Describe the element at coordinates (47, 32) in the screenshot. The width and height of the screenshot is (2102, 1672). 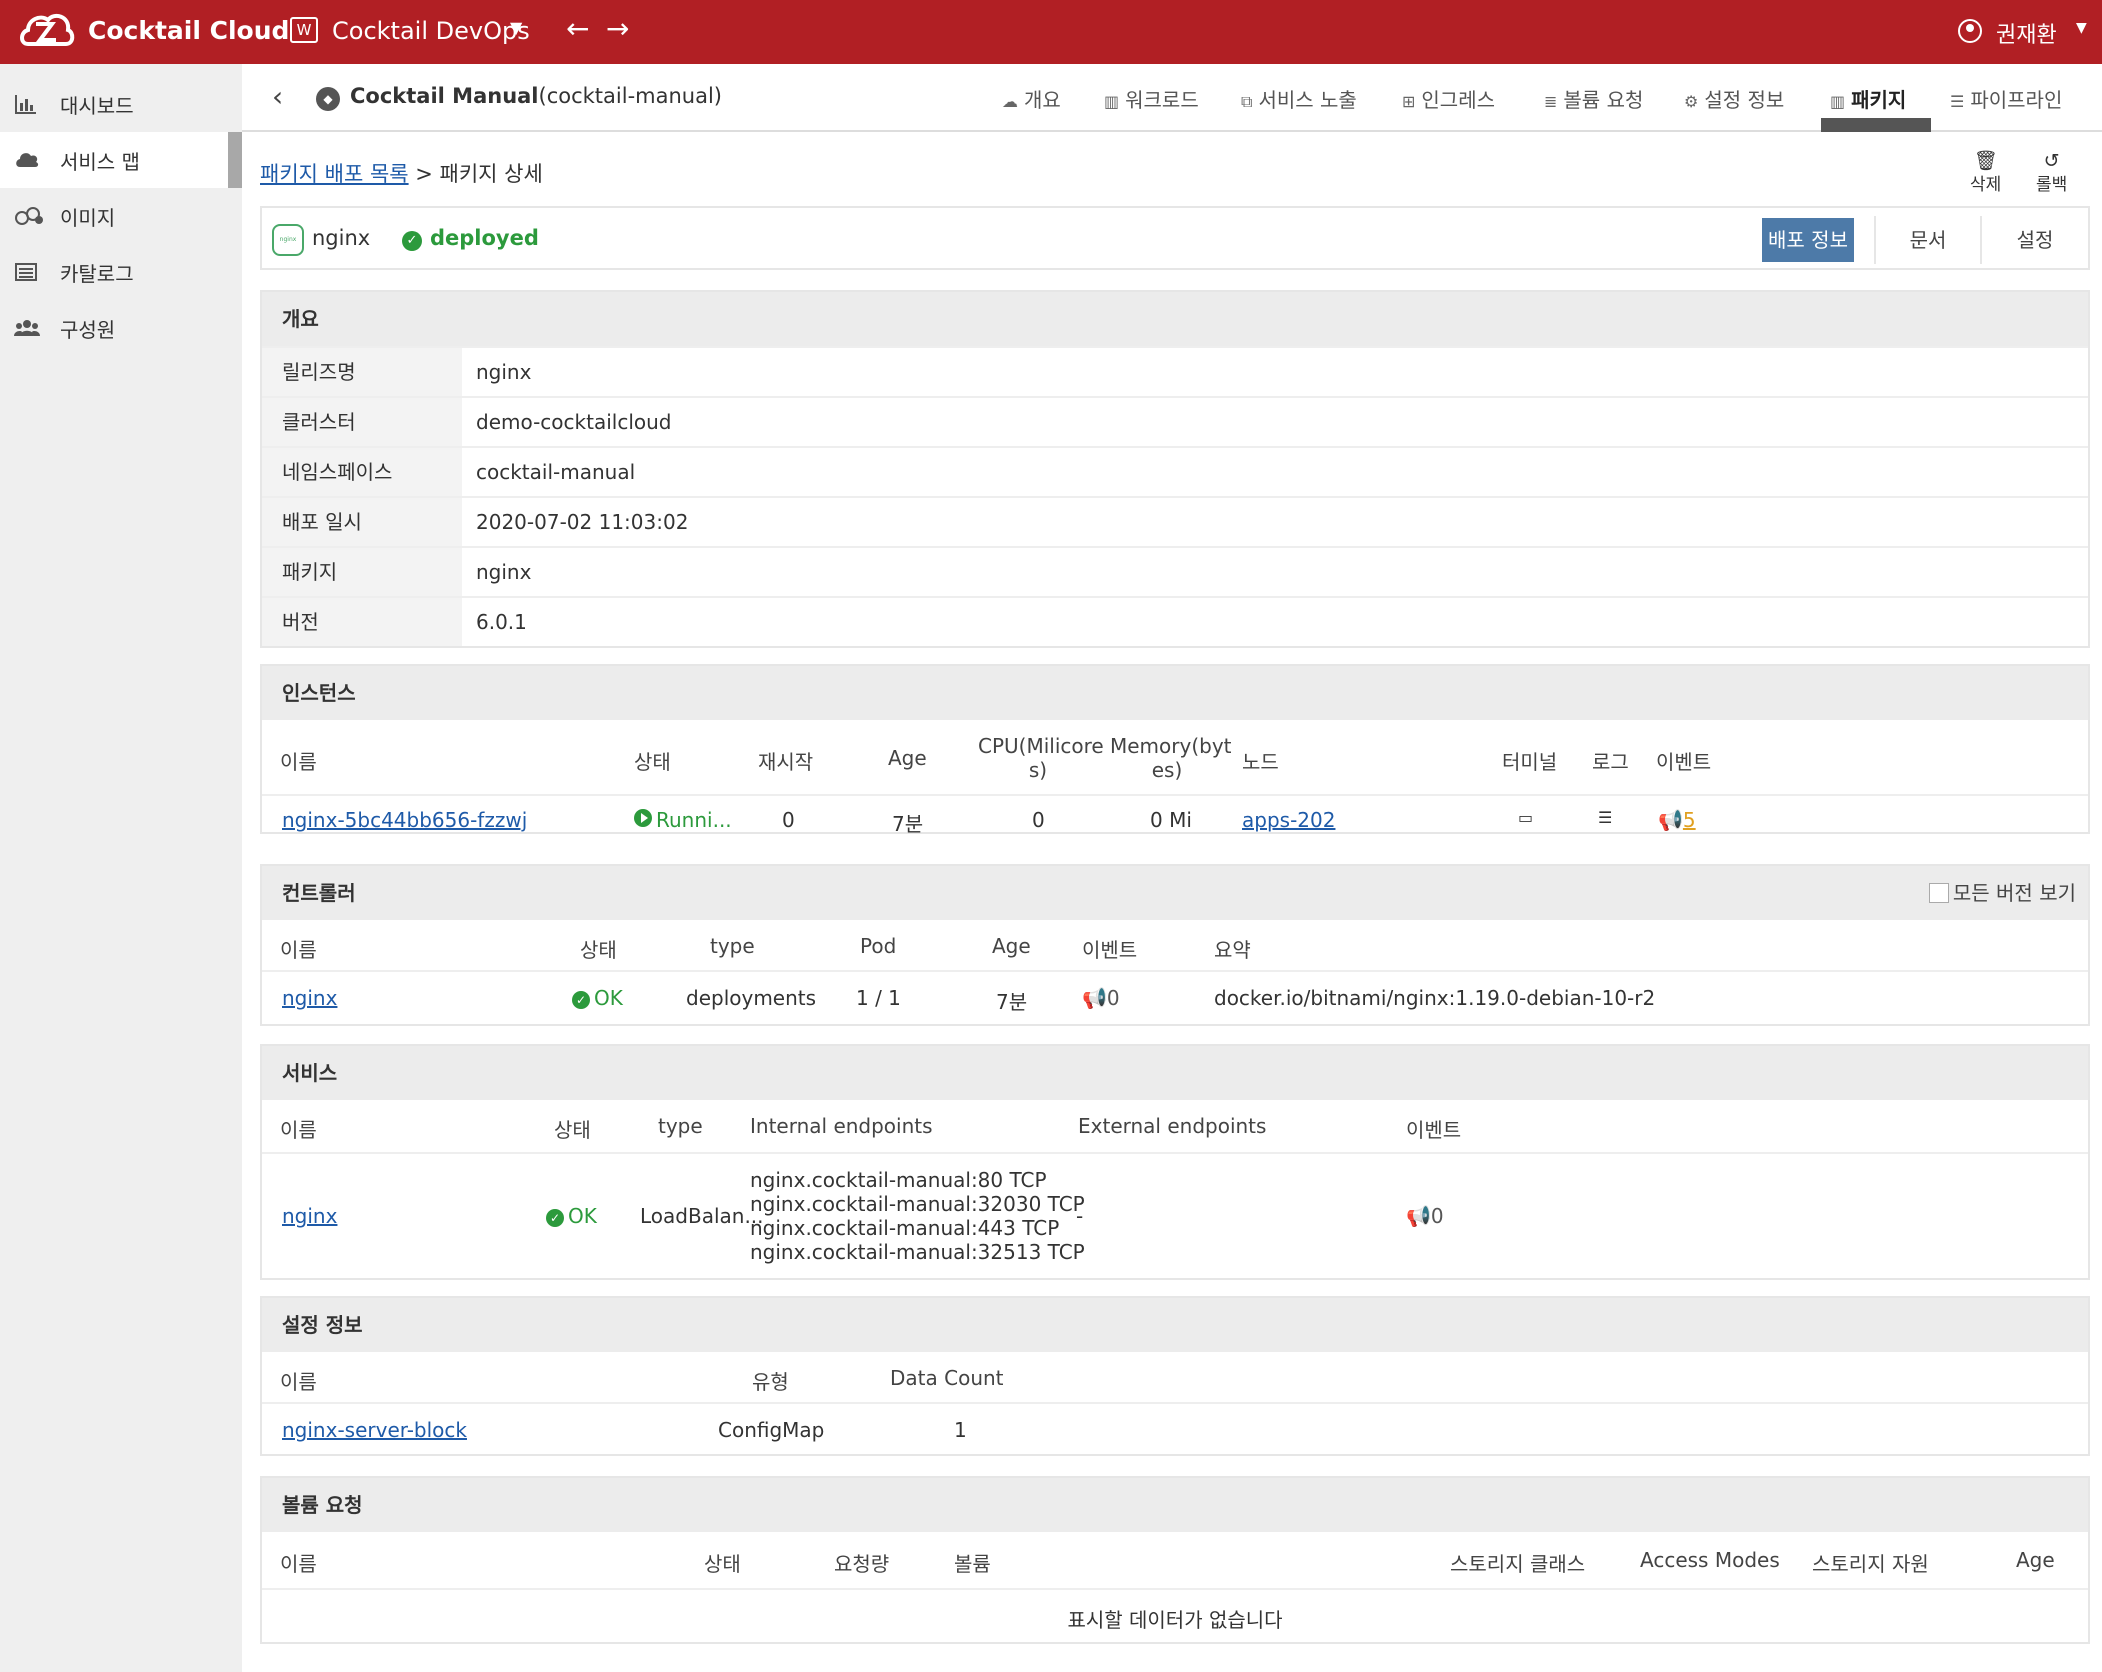
I see `cocktail-logo-icon` at that location.